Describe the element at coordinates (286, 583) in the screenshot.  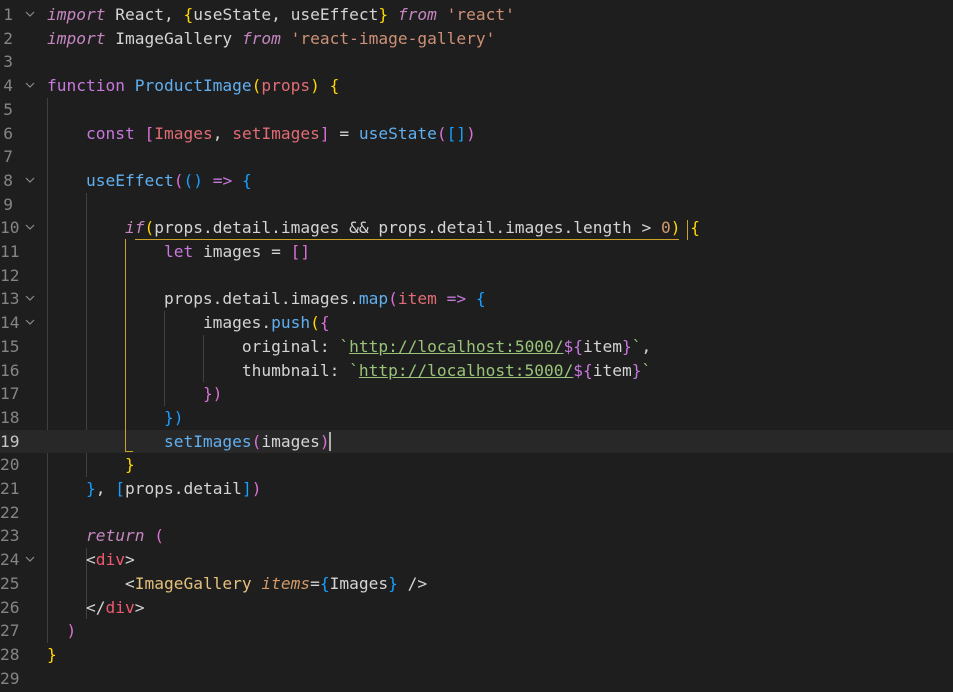
I see `code-token: items` at that location.